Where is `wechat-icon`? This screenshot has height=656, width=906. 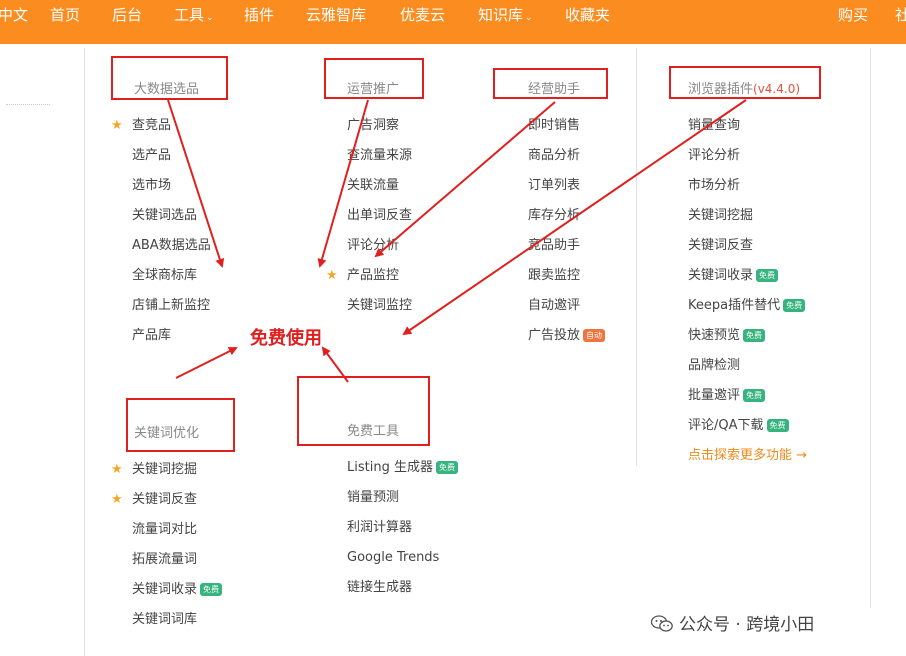
wechat-icon is located at coordinates (662, 623).